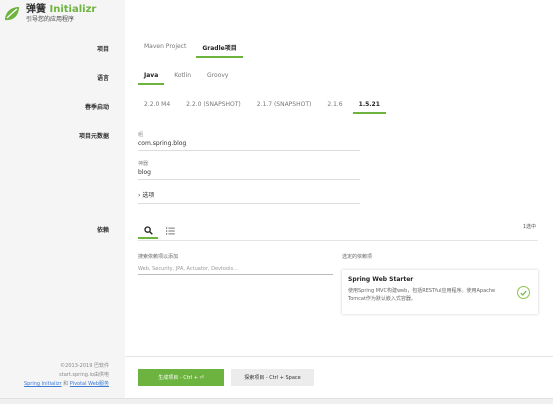 The image size is (553, 404). I want to click on group-field-label: 组, so click(141, 135).